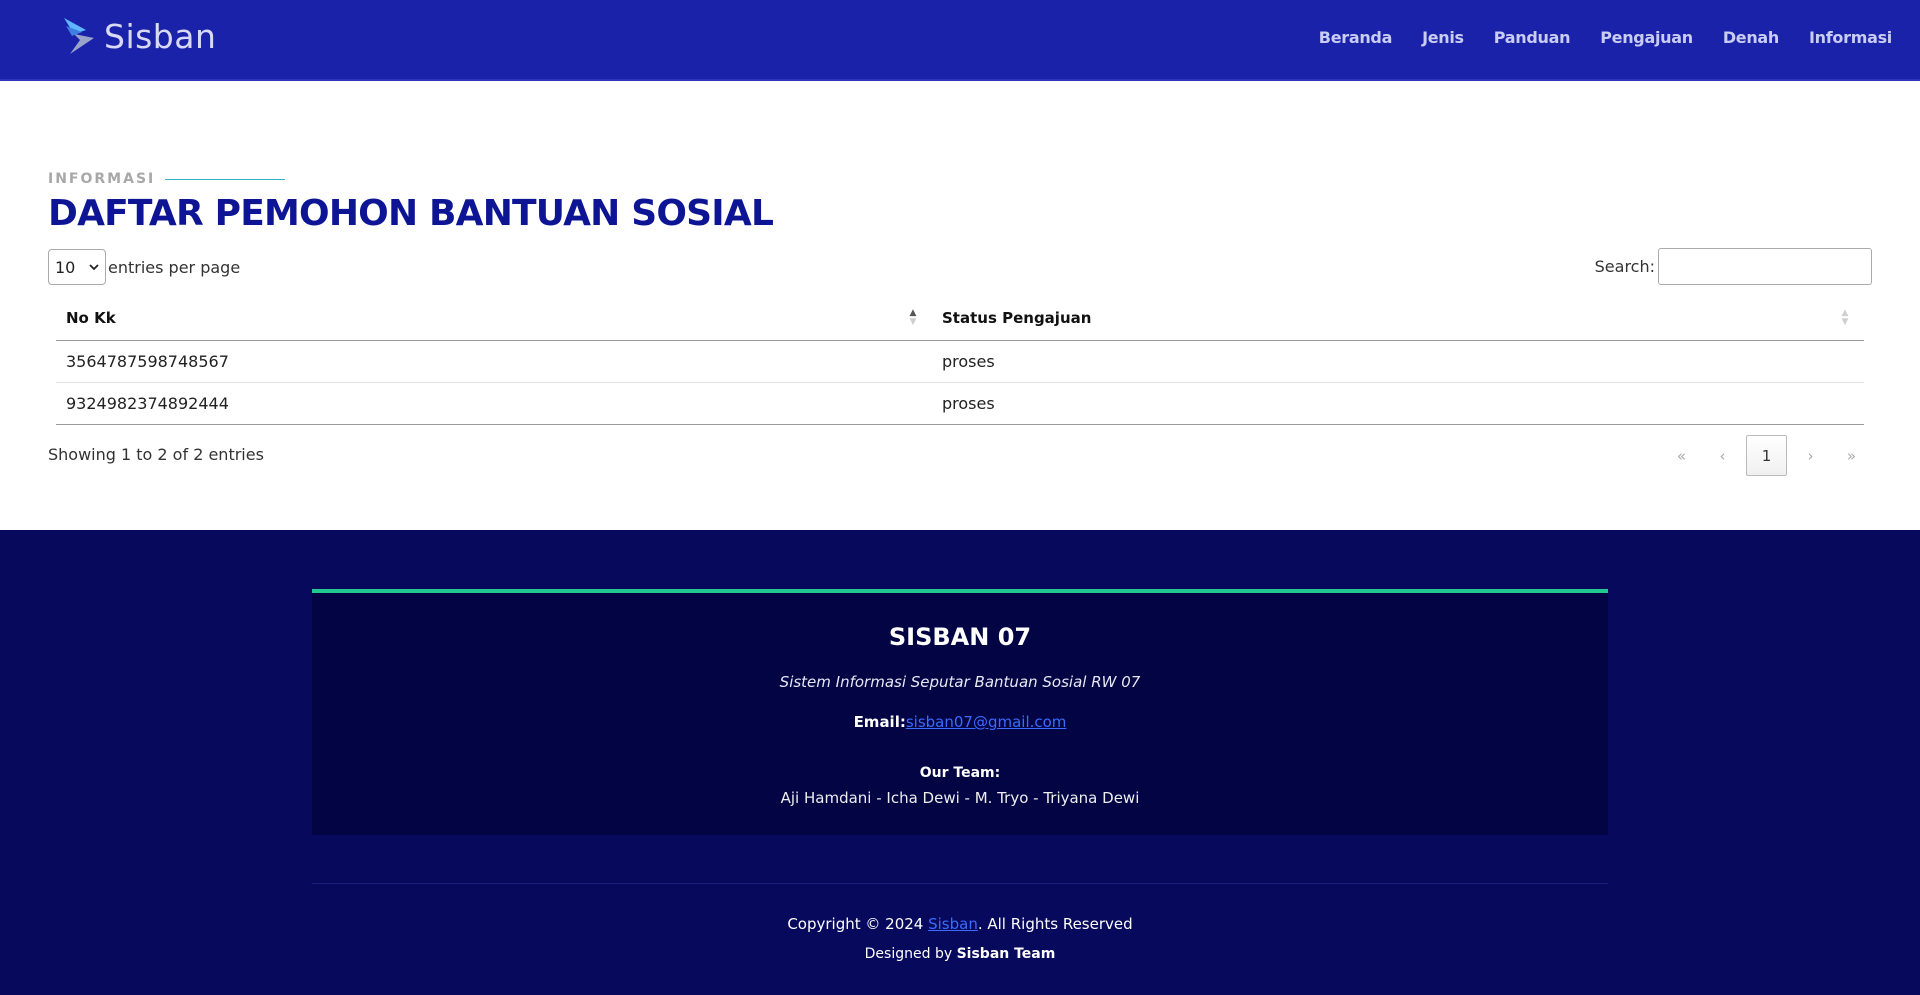  I want to click on search-input, so click(1765, 266).